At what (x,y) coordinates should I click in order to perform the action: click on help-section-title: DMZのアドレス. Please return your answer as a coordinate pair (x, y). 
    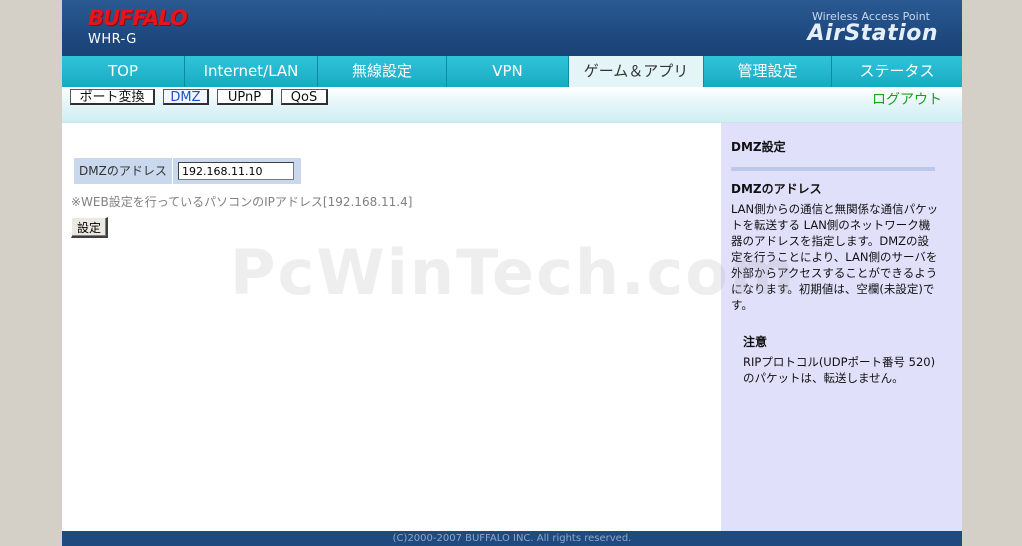
    Looking at the image, I should click on (776, 189).